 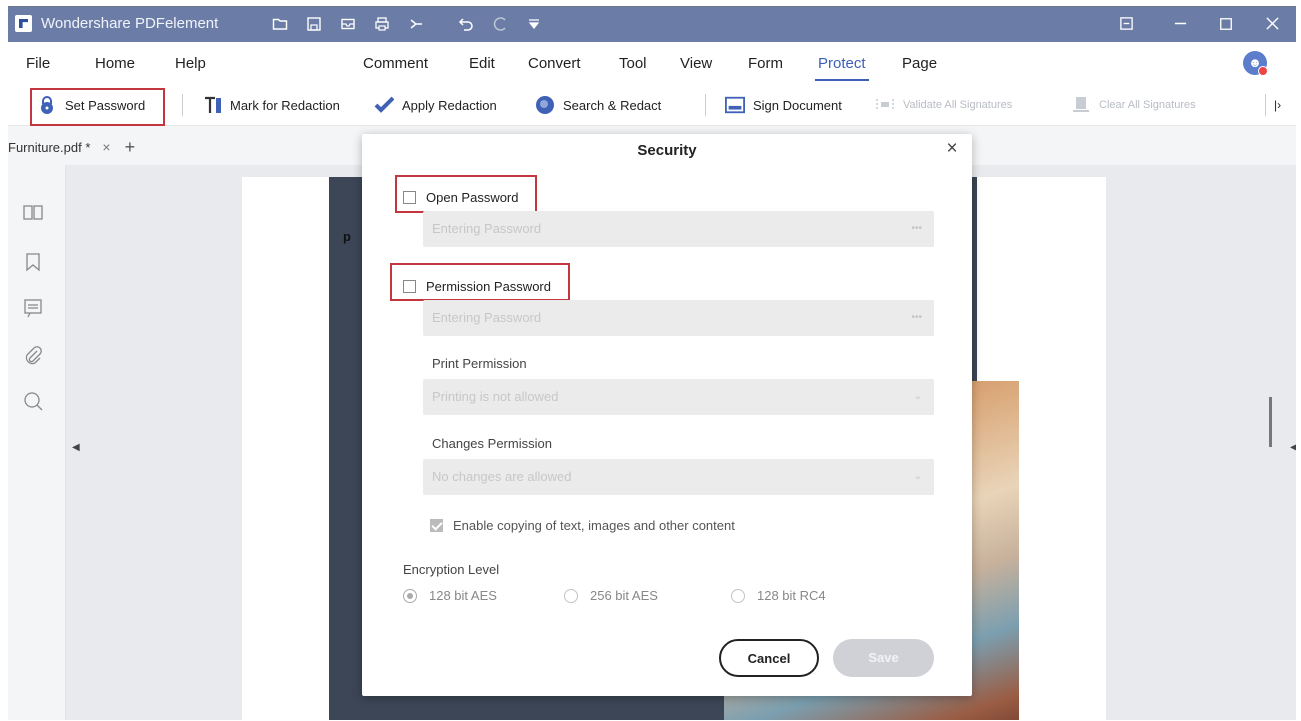 I want to click on encryption-option-label: 128 bit RC4, so click(x=791, y=595).